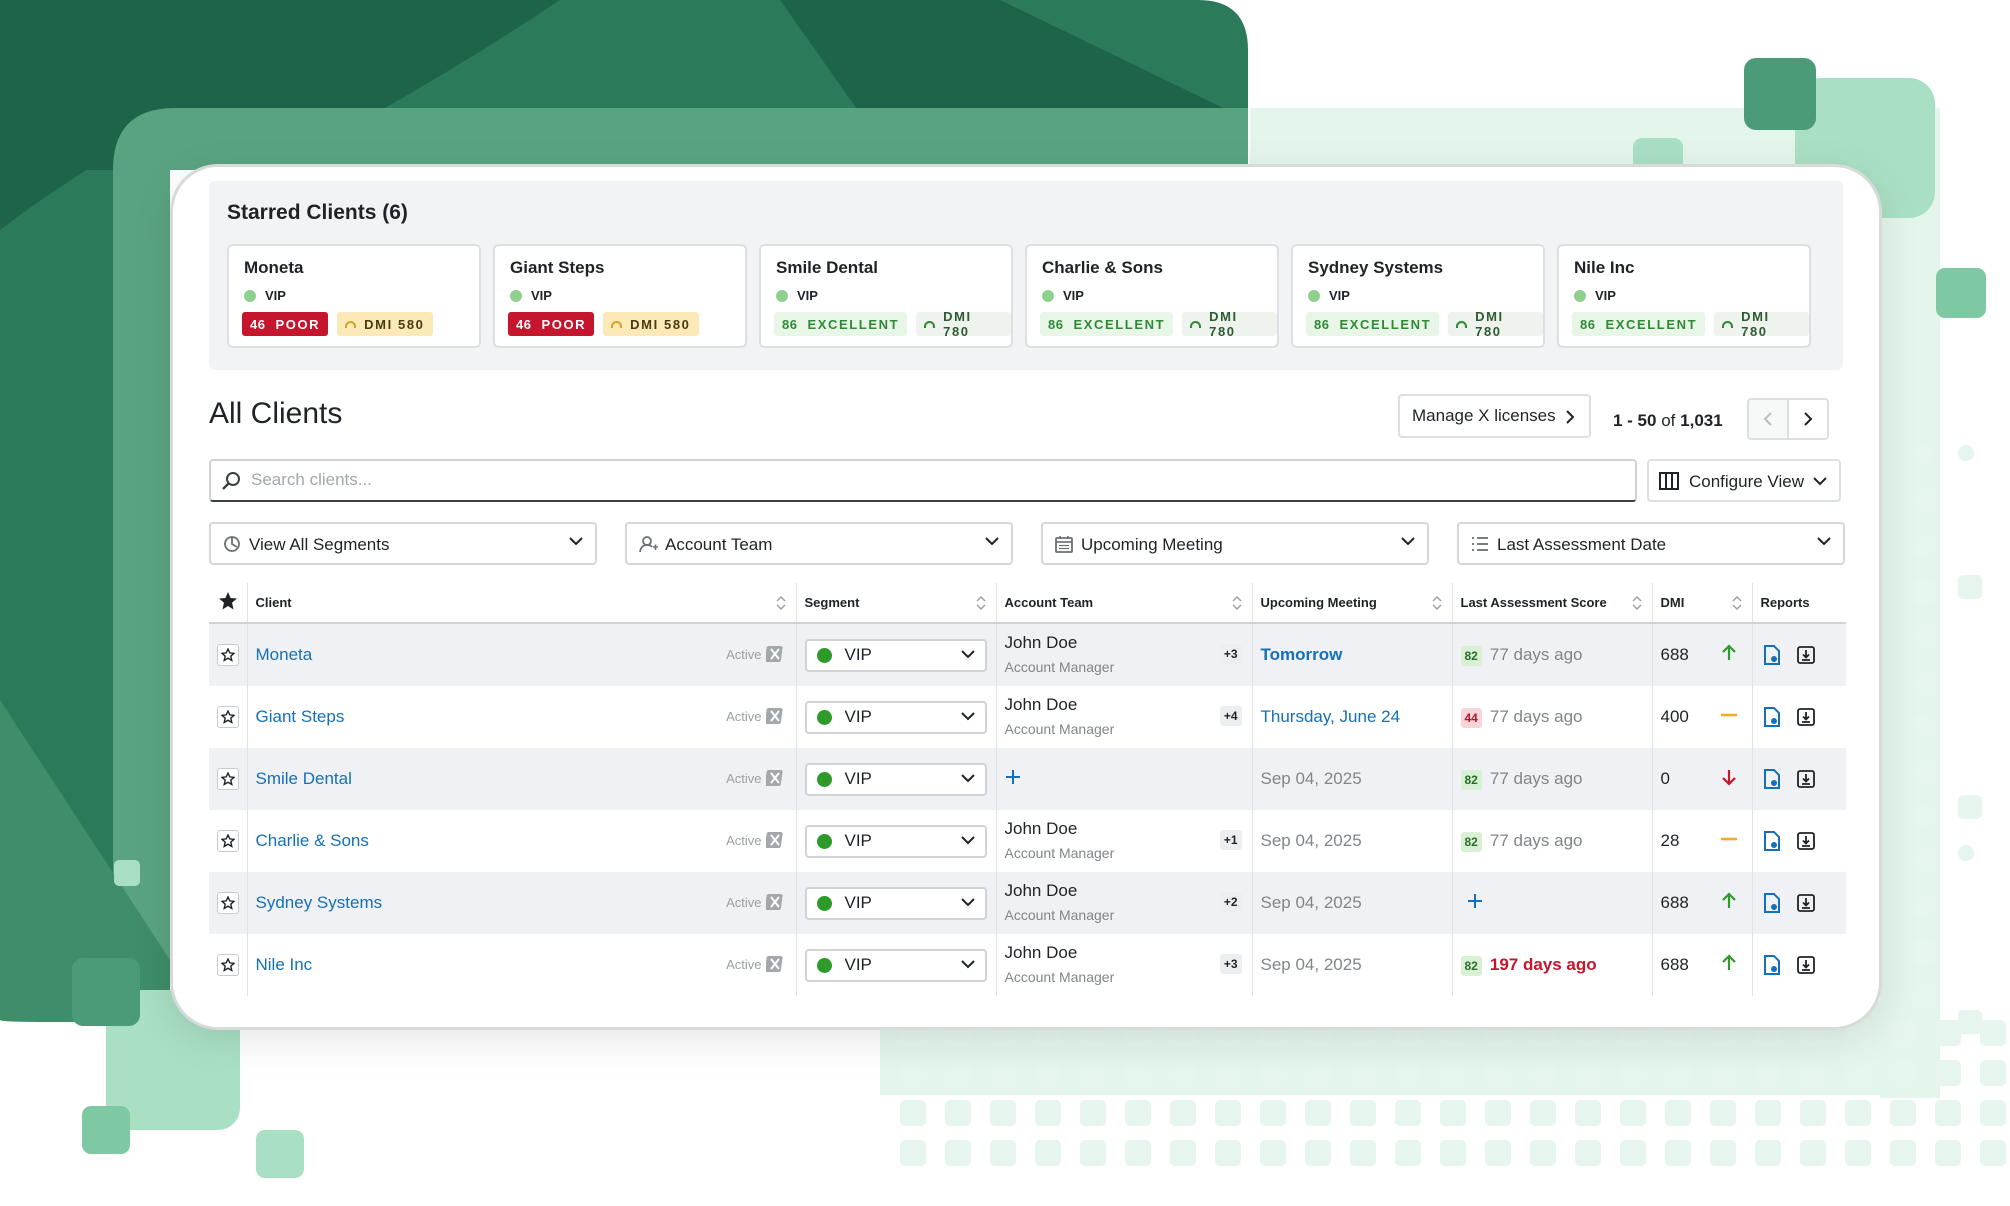 This screenshot has width=2010, height=1206. What do you see at coordinates (1124, 779) in the screenshot?
I see `account-team-cell` at bounding box center [1124, 779].